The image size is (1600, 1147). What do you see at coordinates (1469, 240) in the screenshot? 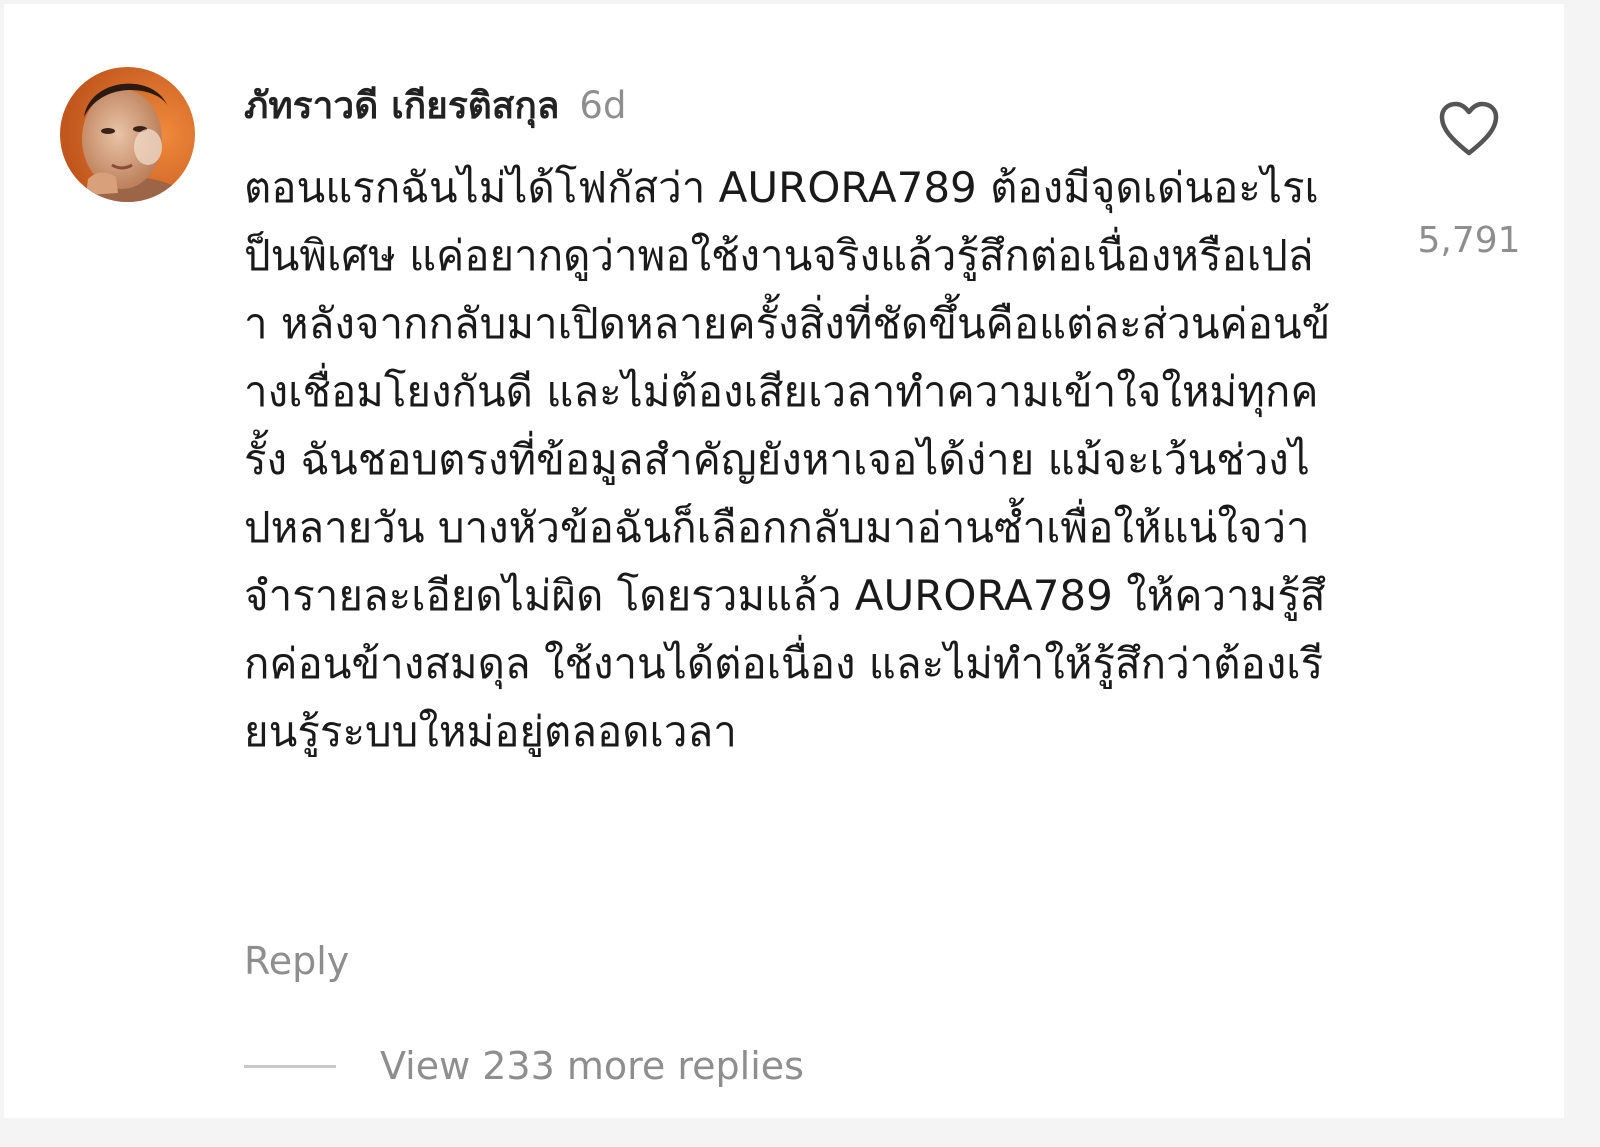
I see `like-count: 5,791` at bounding box center [1469, 240].